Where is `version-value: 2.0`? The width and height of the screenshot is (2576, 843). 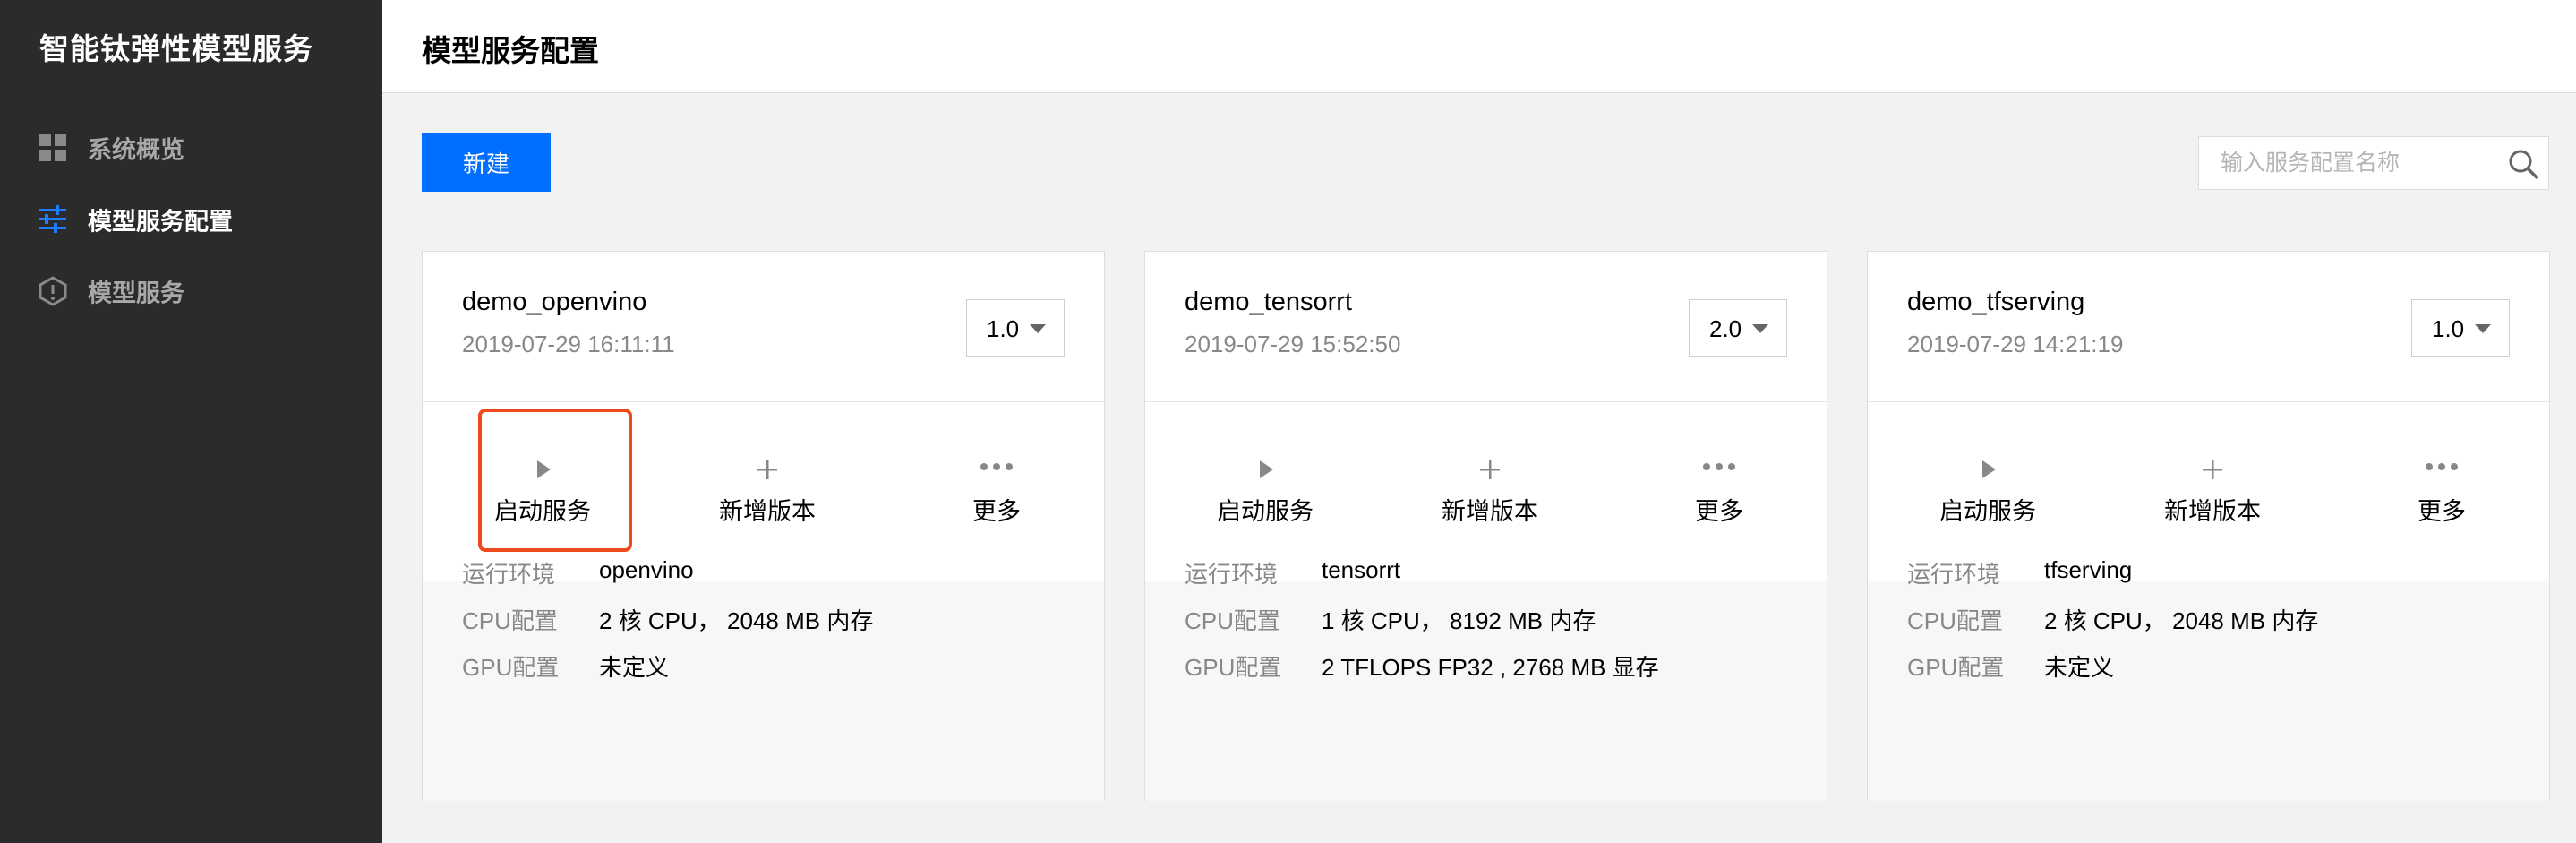 version-value: 2.0 is located at coordinates (1725, 328).